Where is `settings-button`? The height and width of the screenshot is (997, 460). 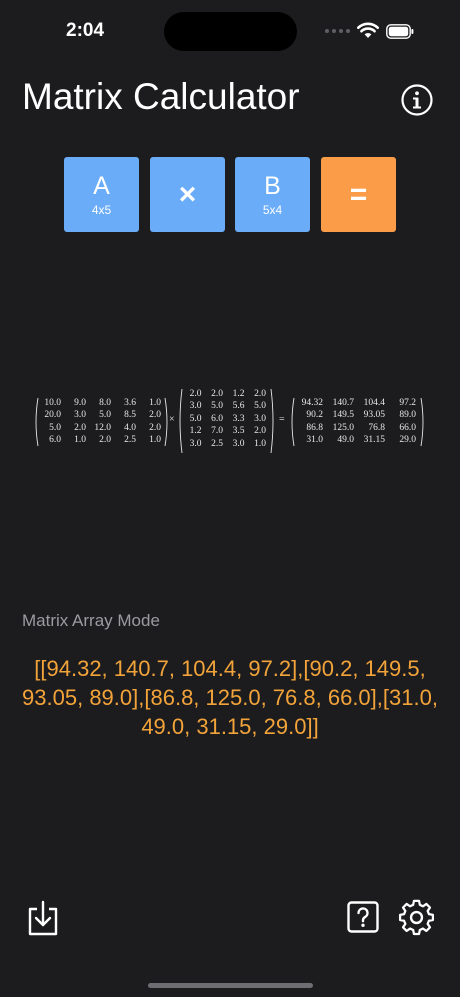
settings-button is located at coordinates (416, 920).